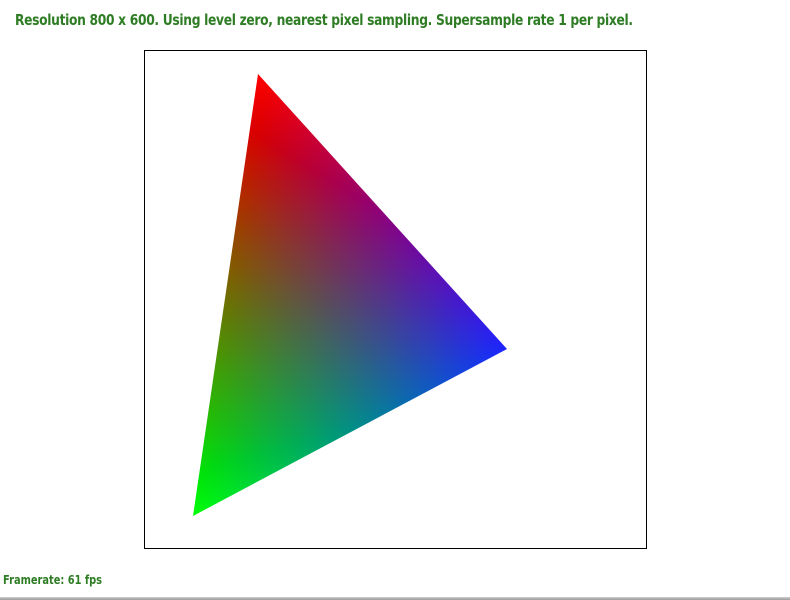 The height and width of the screenshot is (600, 790). What do you see at coordinates (53, 580) in the screenshot?
I see `framerate-text: Framerate: 61 fps` at bounding box center [53, 580].